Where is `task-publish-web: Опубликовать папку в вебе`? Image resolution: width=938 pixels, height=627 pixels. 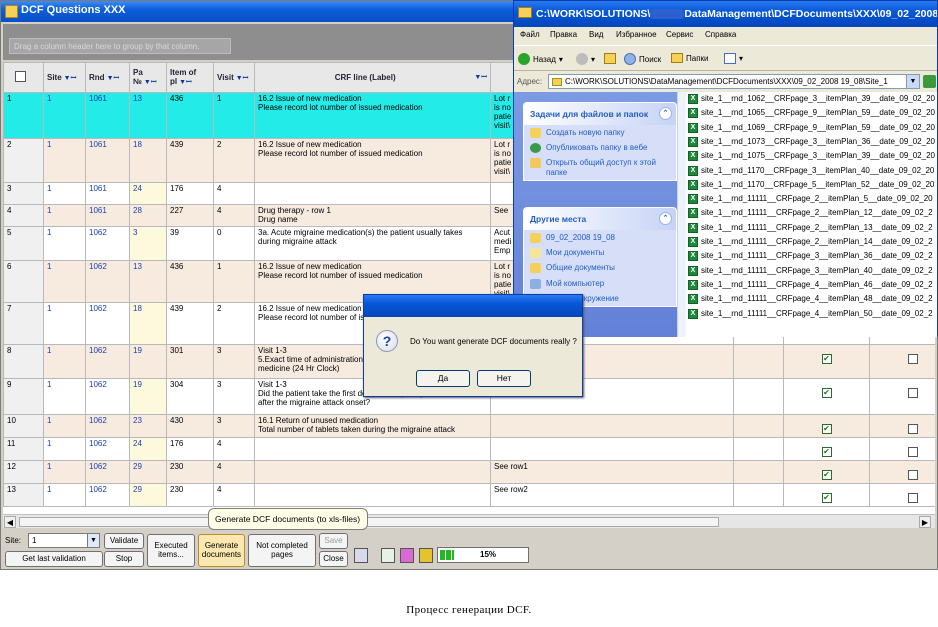
task-publish-web: Опубликовать папку в вебе is located at coordinates (600, 147).